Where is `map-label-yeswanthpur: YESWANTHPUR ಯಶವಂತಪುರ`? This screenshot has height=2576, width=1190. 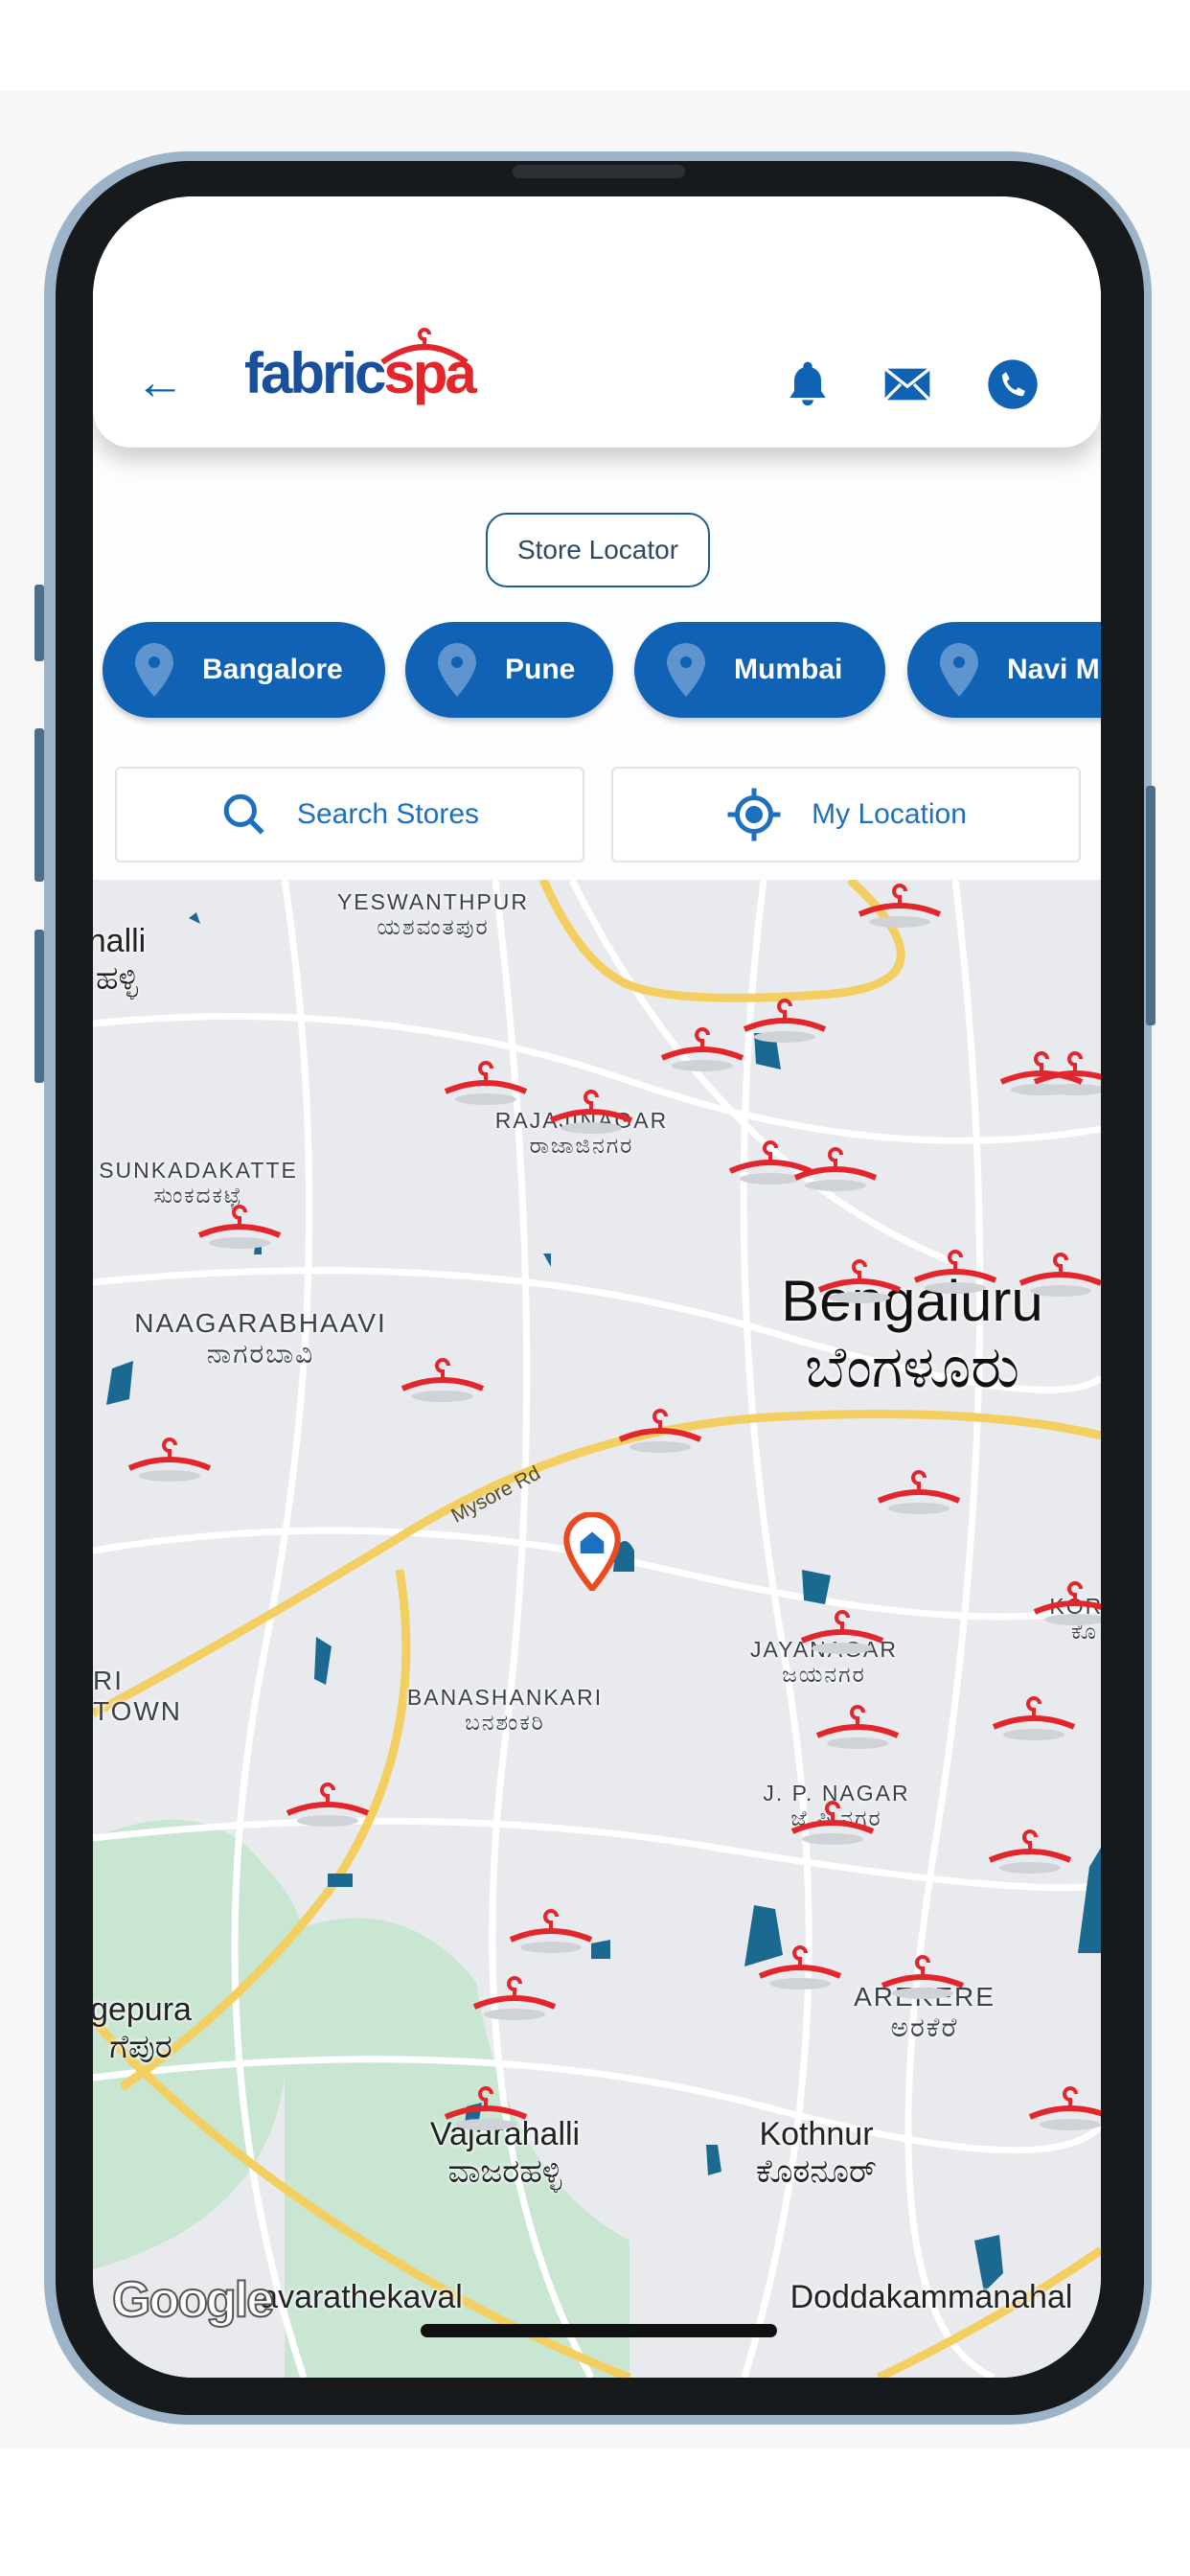 map-label-yeswanthpur: YESWANTHPUR ಯಶವಂತಪುರ is located at coordinates (433, 914).